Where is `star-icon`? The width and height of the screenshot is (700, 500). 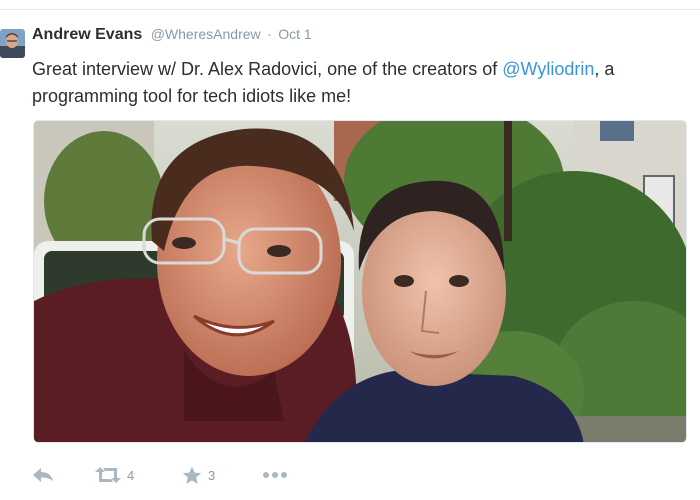
star-icon is located at coordinates (192, 475).